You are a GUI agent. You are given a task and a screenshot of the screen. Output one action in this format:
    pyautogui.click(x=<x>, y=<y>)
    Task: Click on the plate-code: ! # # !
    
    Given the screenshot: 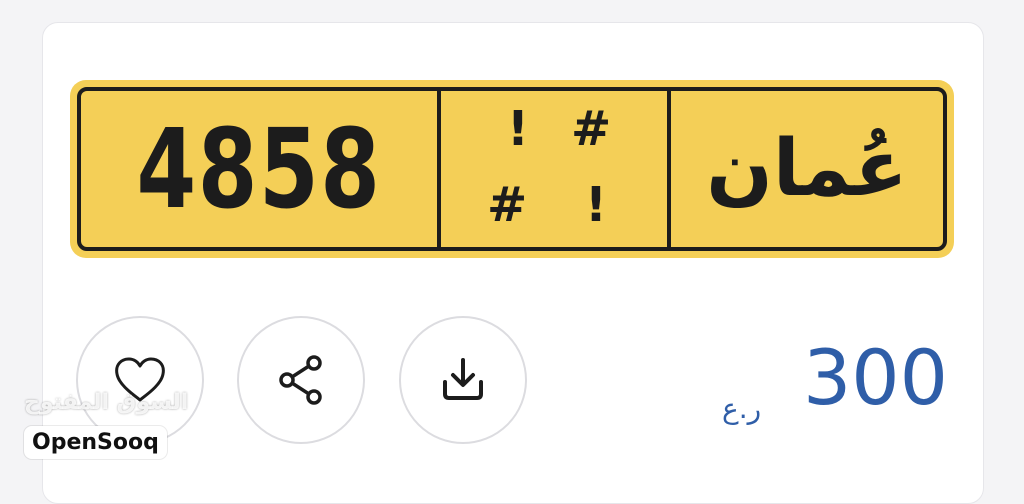 What is the action you would take?
    pyautogui.click(x=554, y=169)
    